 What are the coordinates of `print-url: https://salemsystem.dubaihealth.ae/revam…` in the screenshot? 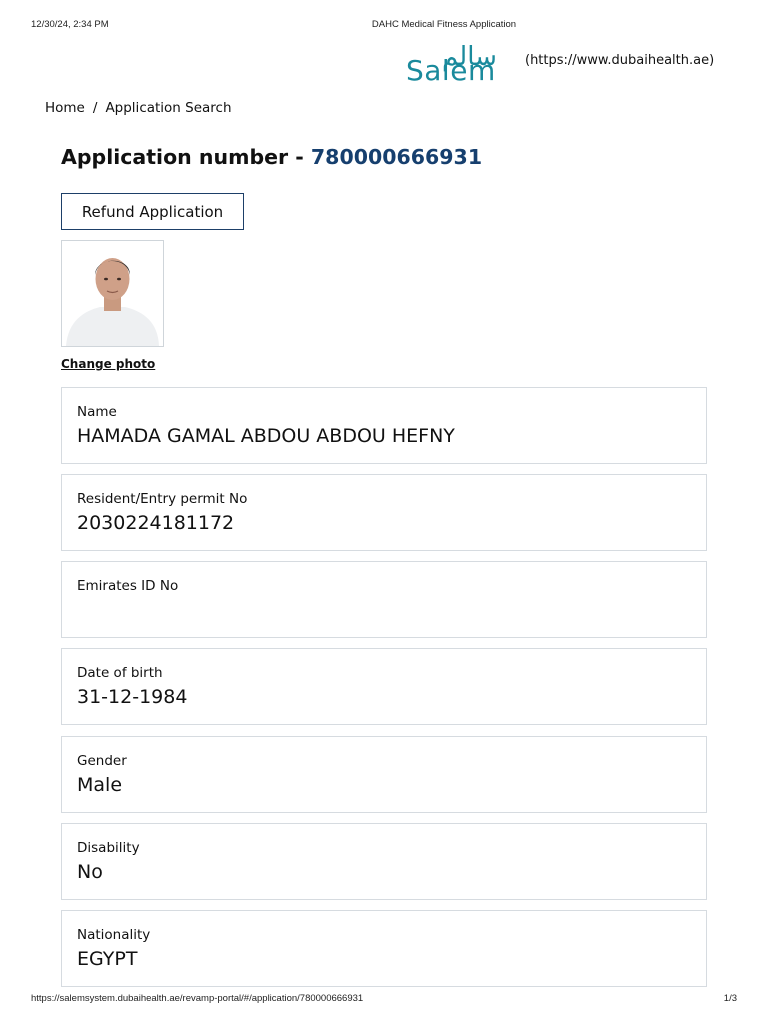 It's located at (197, 998).